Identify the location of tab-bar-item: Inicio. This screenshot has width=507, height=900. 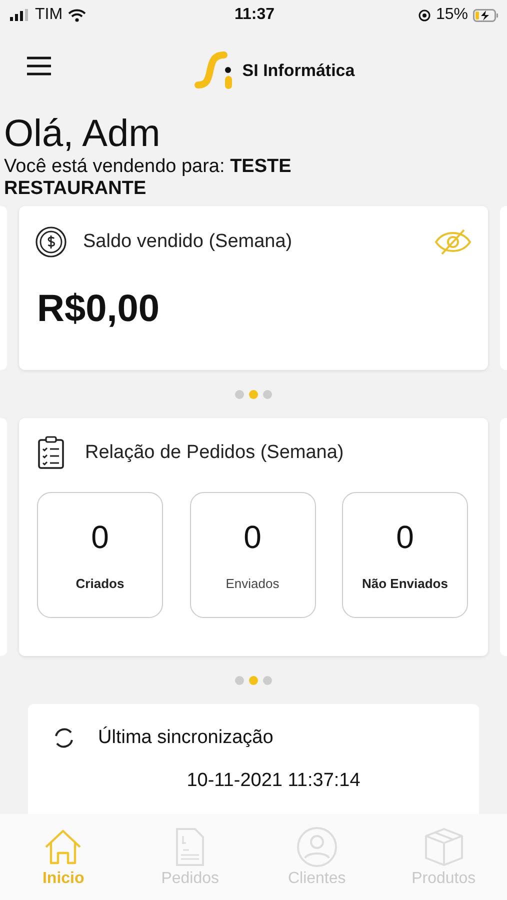
(63, 857).